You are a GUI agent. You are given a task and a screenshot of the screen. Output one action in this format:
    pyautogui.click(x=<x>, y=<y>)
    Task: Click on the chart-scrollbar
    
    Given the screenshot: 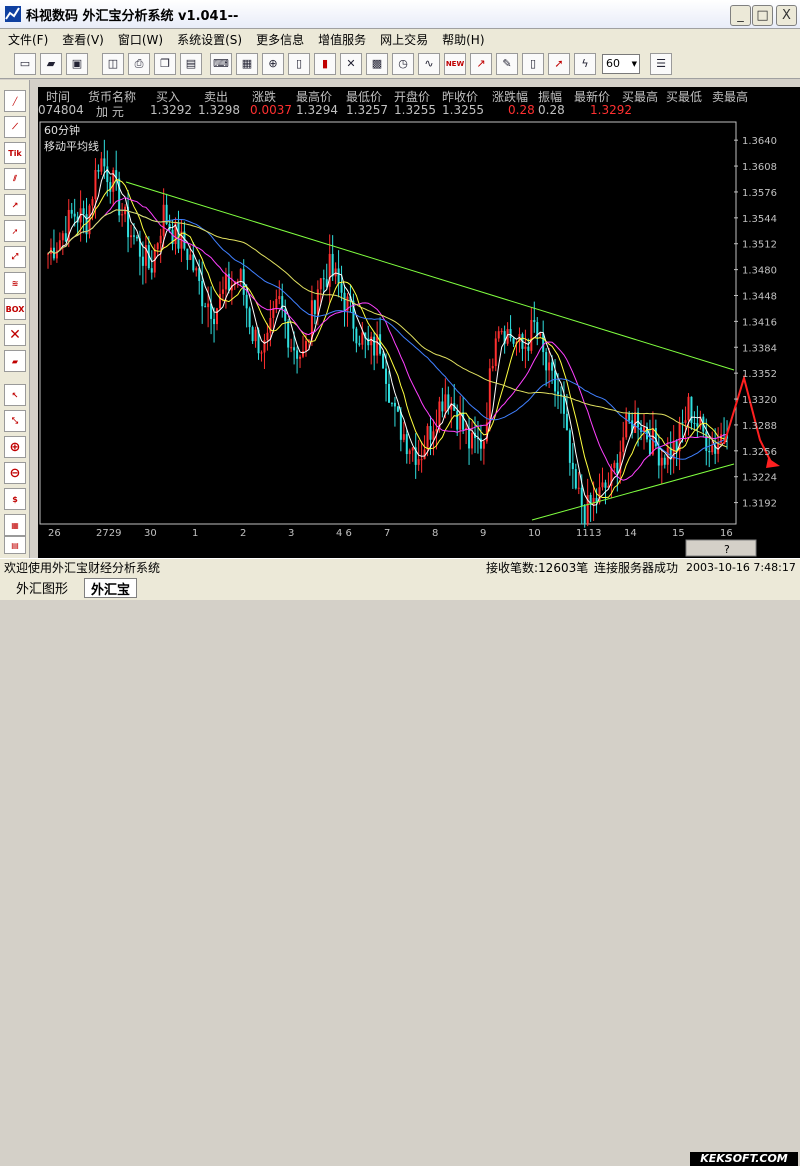 What is the action you would take?
    pyautogui.click(x=721, y=548)
    